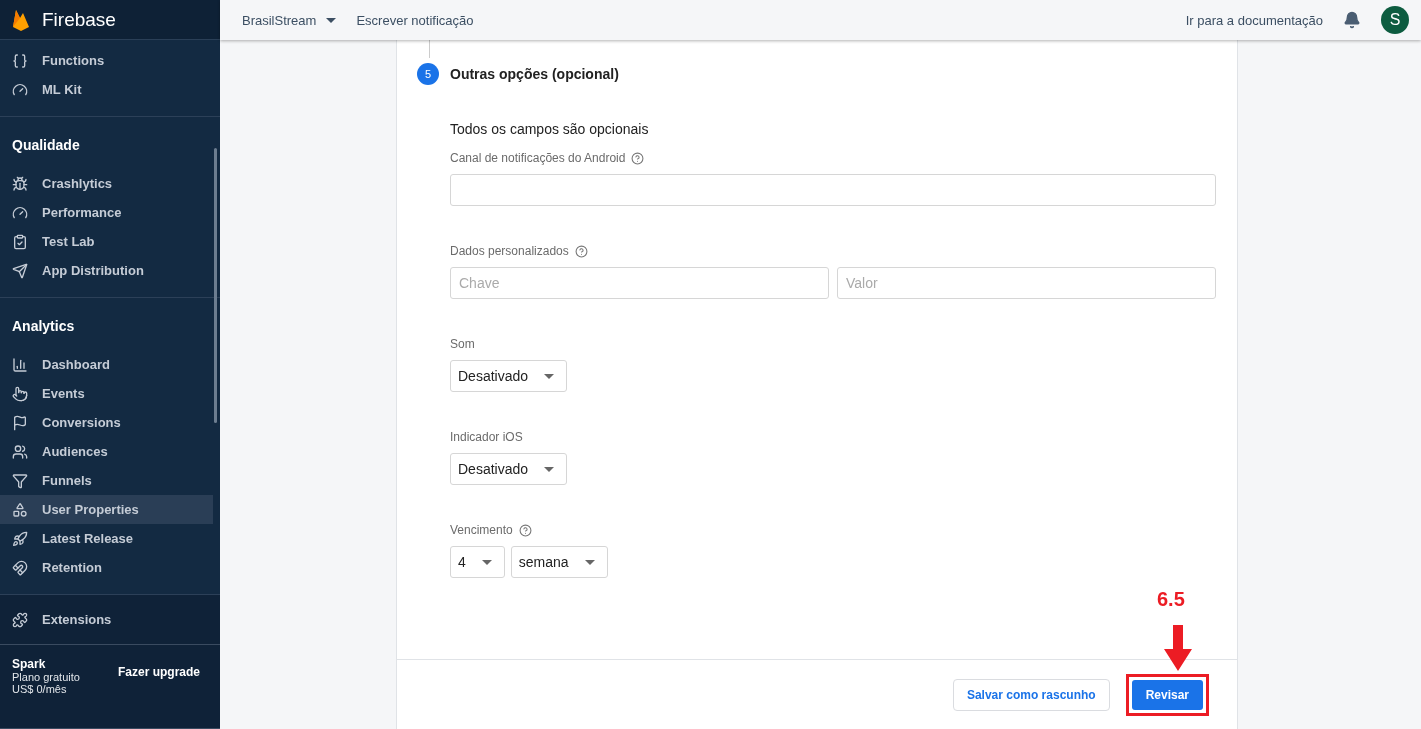 The image size is (1421, 729). I want to click on nav-item: Retention, so click(106, 567).